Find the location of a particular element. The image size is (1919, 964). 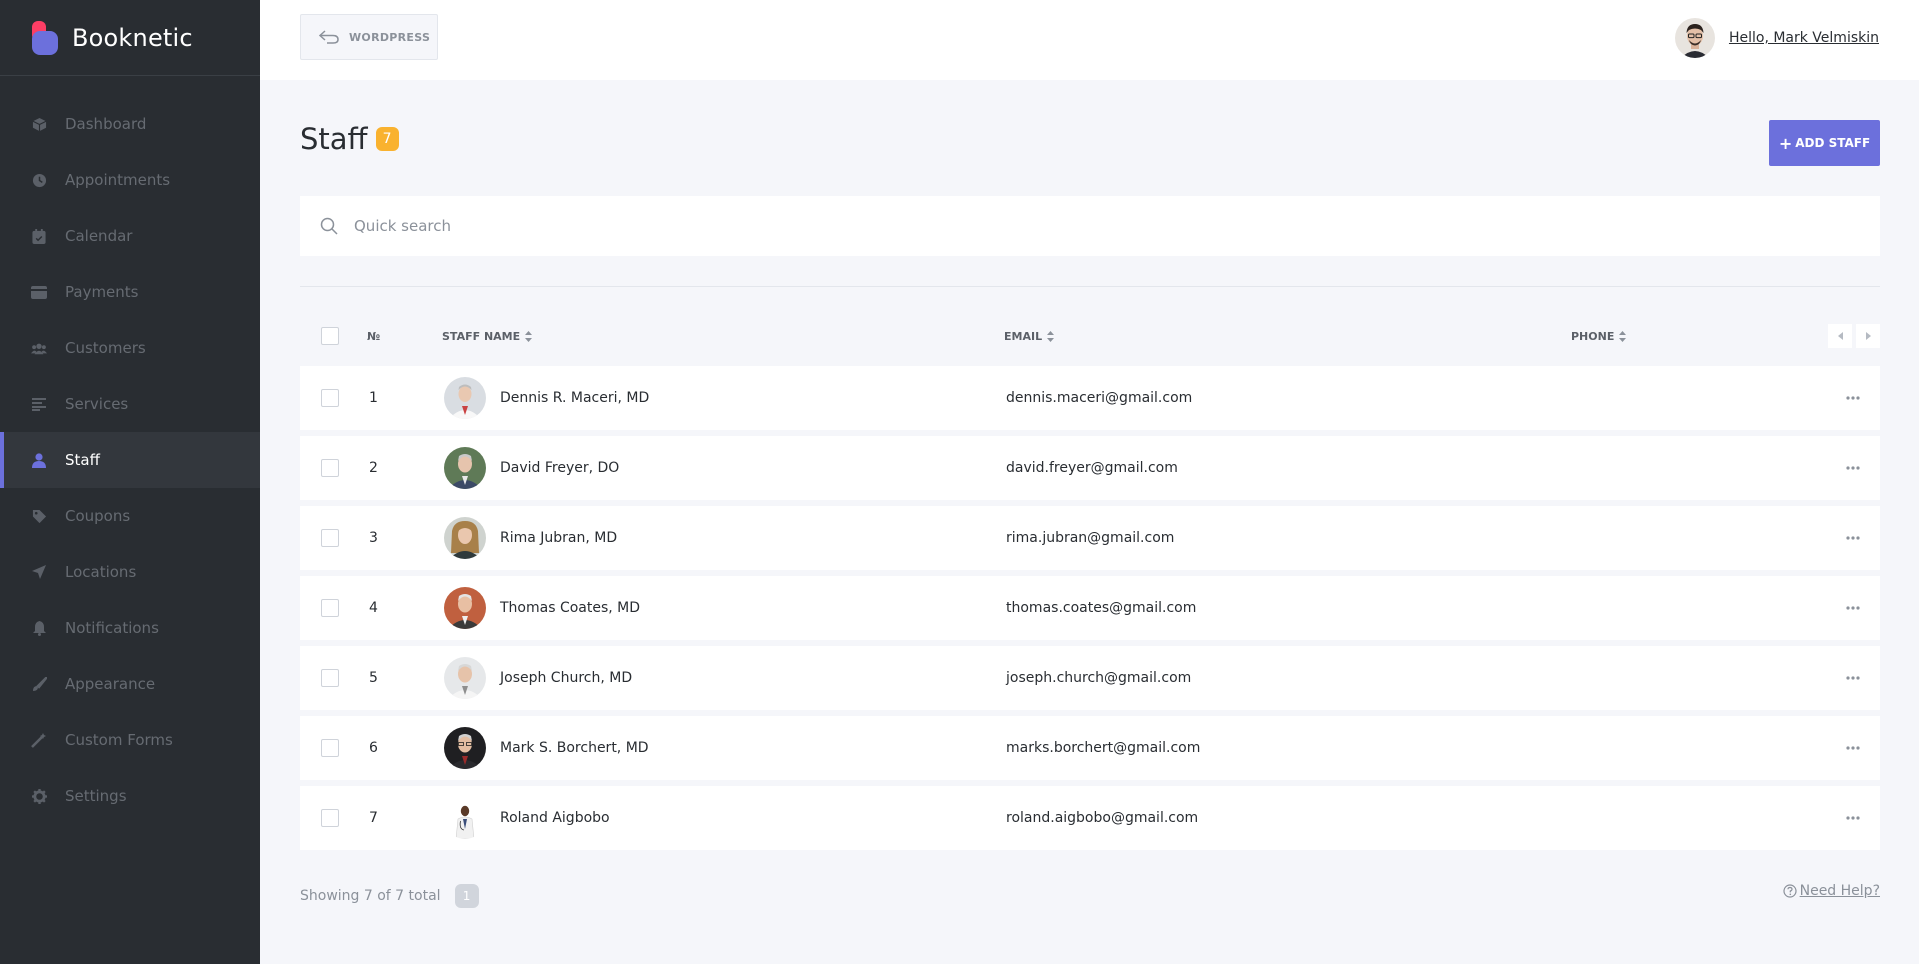

table-header: № STAFF NAME EMAIL PHONE is located at coordinates (1090, 336).